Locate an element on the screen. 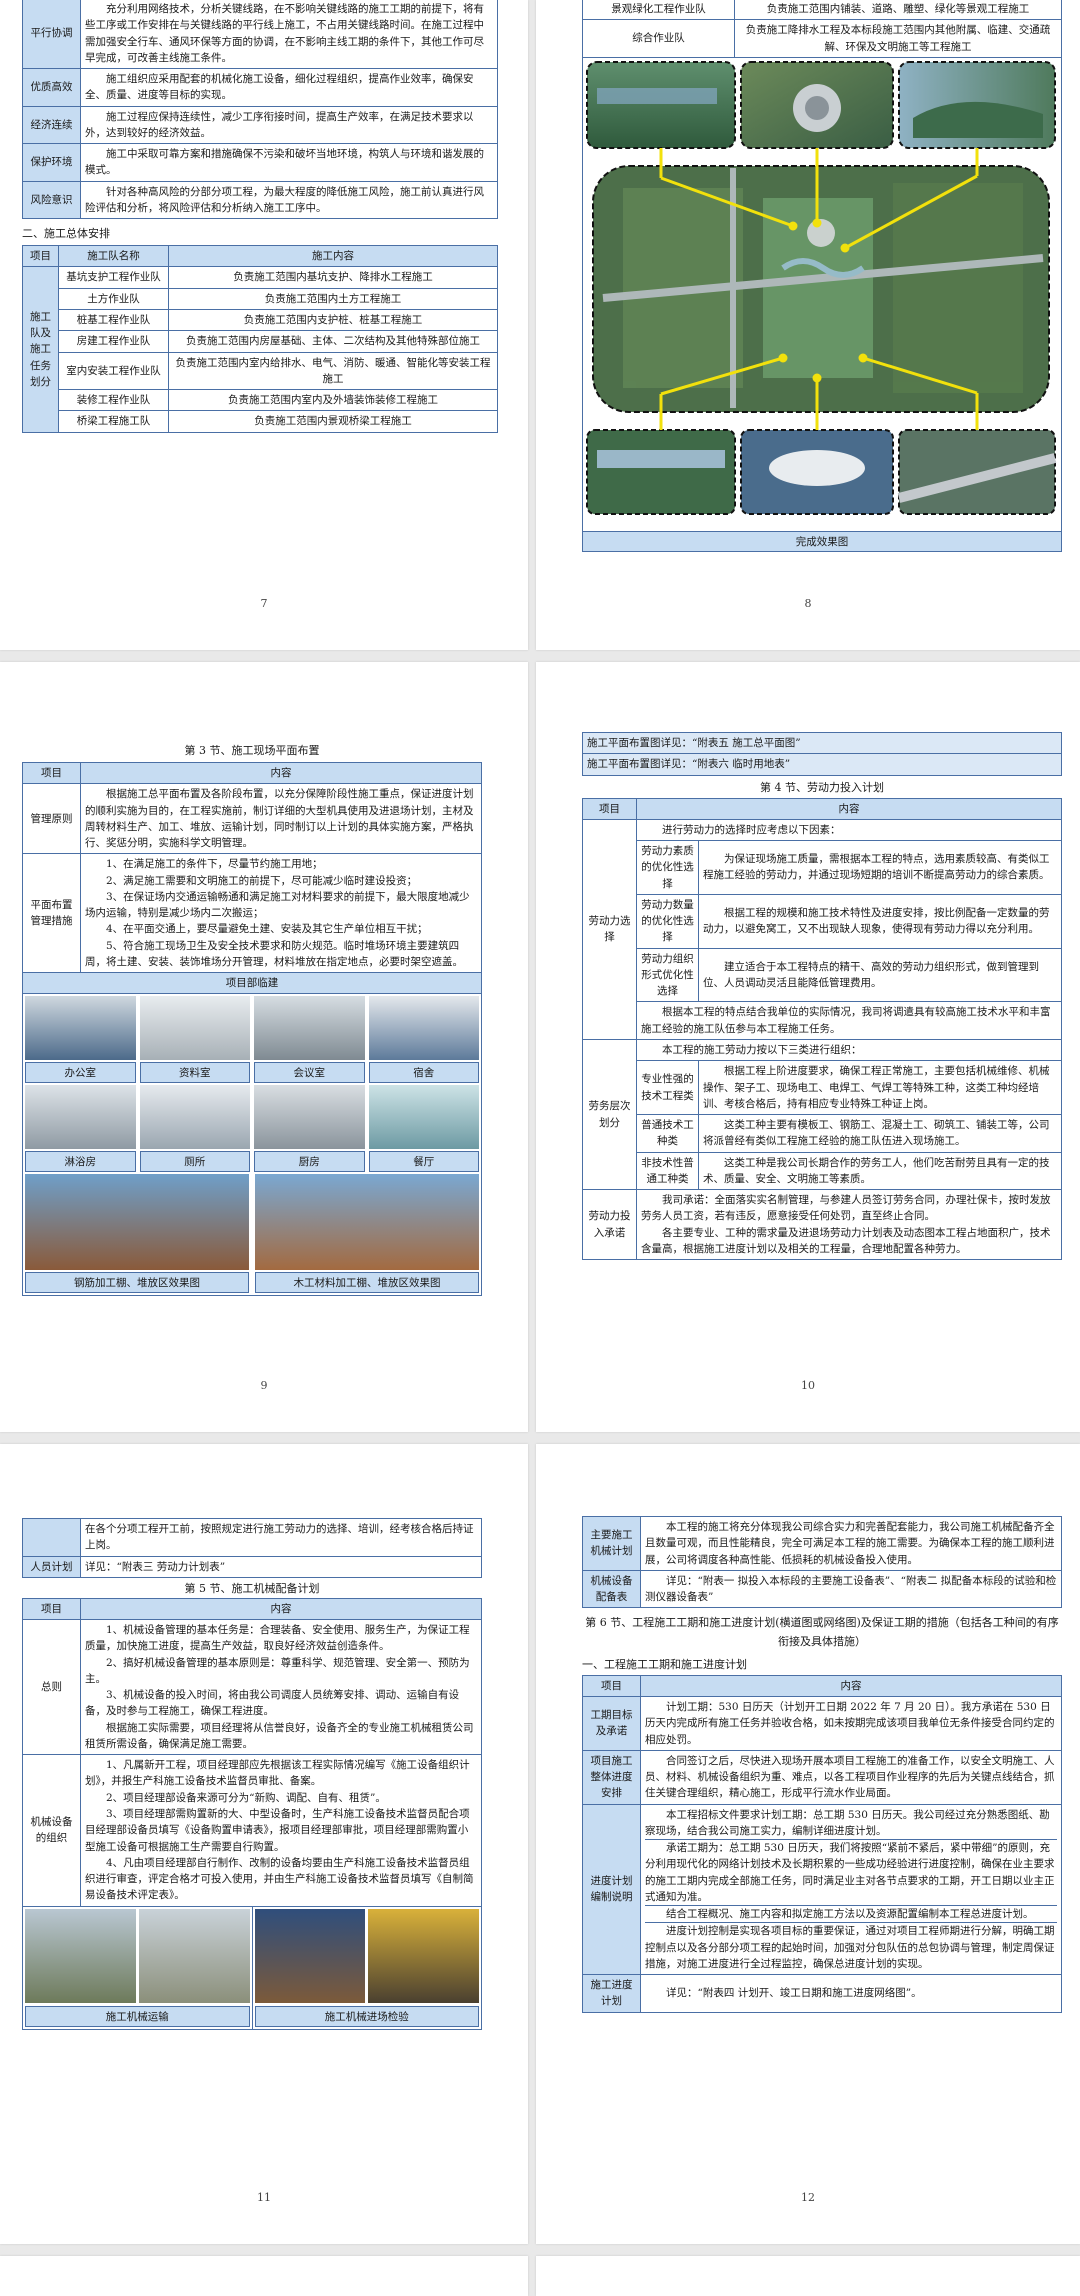 The image size is (1080, 2296). photo-caption: 资料室 is located at coordinates (194, 1073).